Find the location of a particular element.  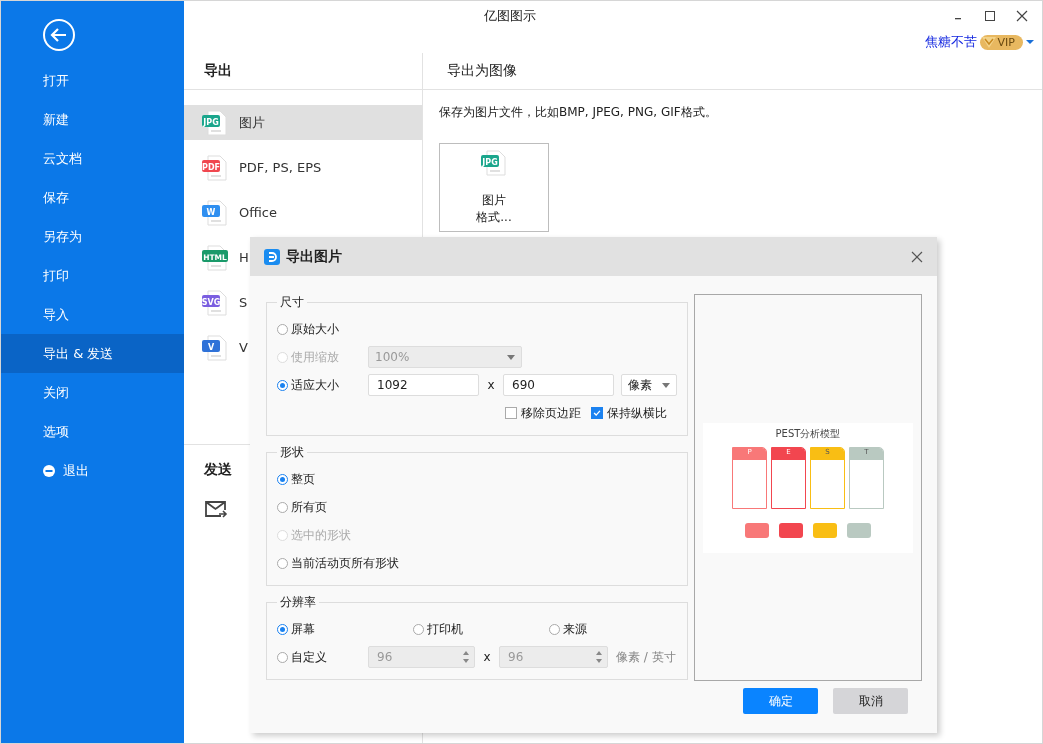

group-label: 形状 is located at coordinates (292, 452).